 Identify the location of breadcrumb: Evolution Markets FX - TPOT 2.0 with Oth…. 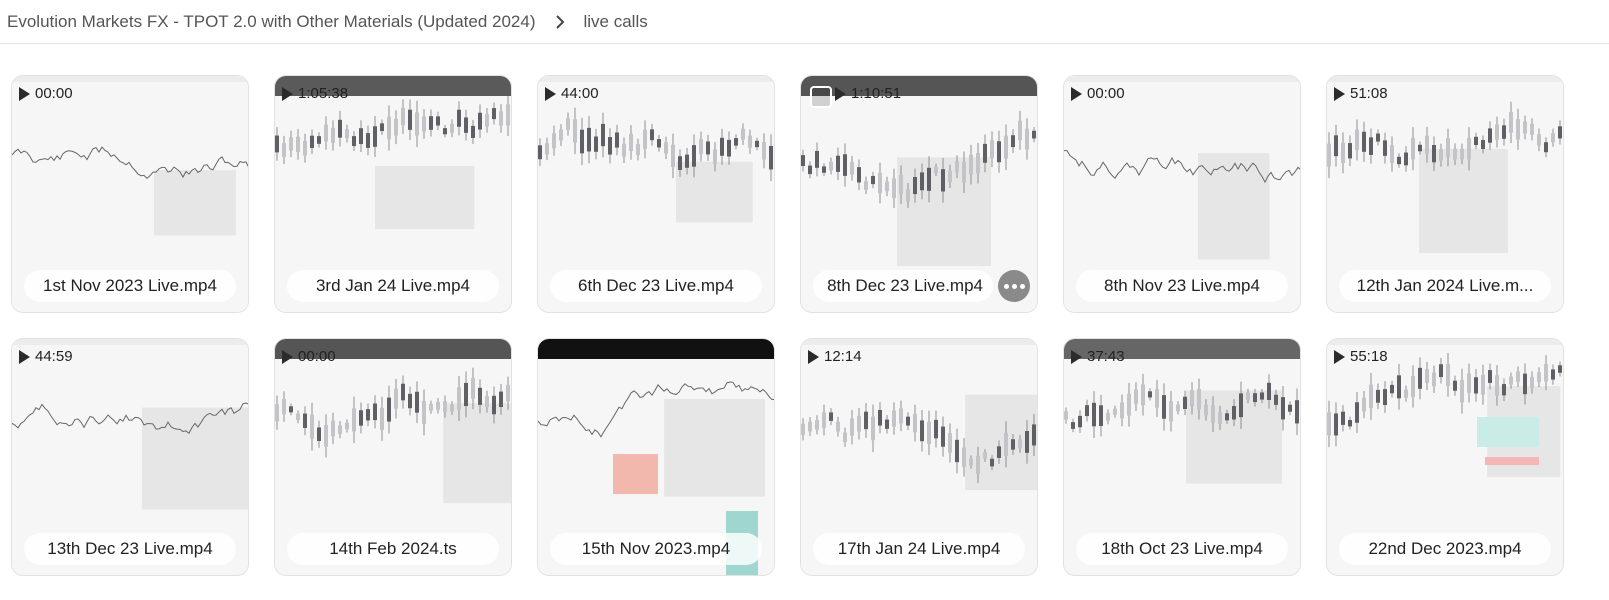
(804, 22).